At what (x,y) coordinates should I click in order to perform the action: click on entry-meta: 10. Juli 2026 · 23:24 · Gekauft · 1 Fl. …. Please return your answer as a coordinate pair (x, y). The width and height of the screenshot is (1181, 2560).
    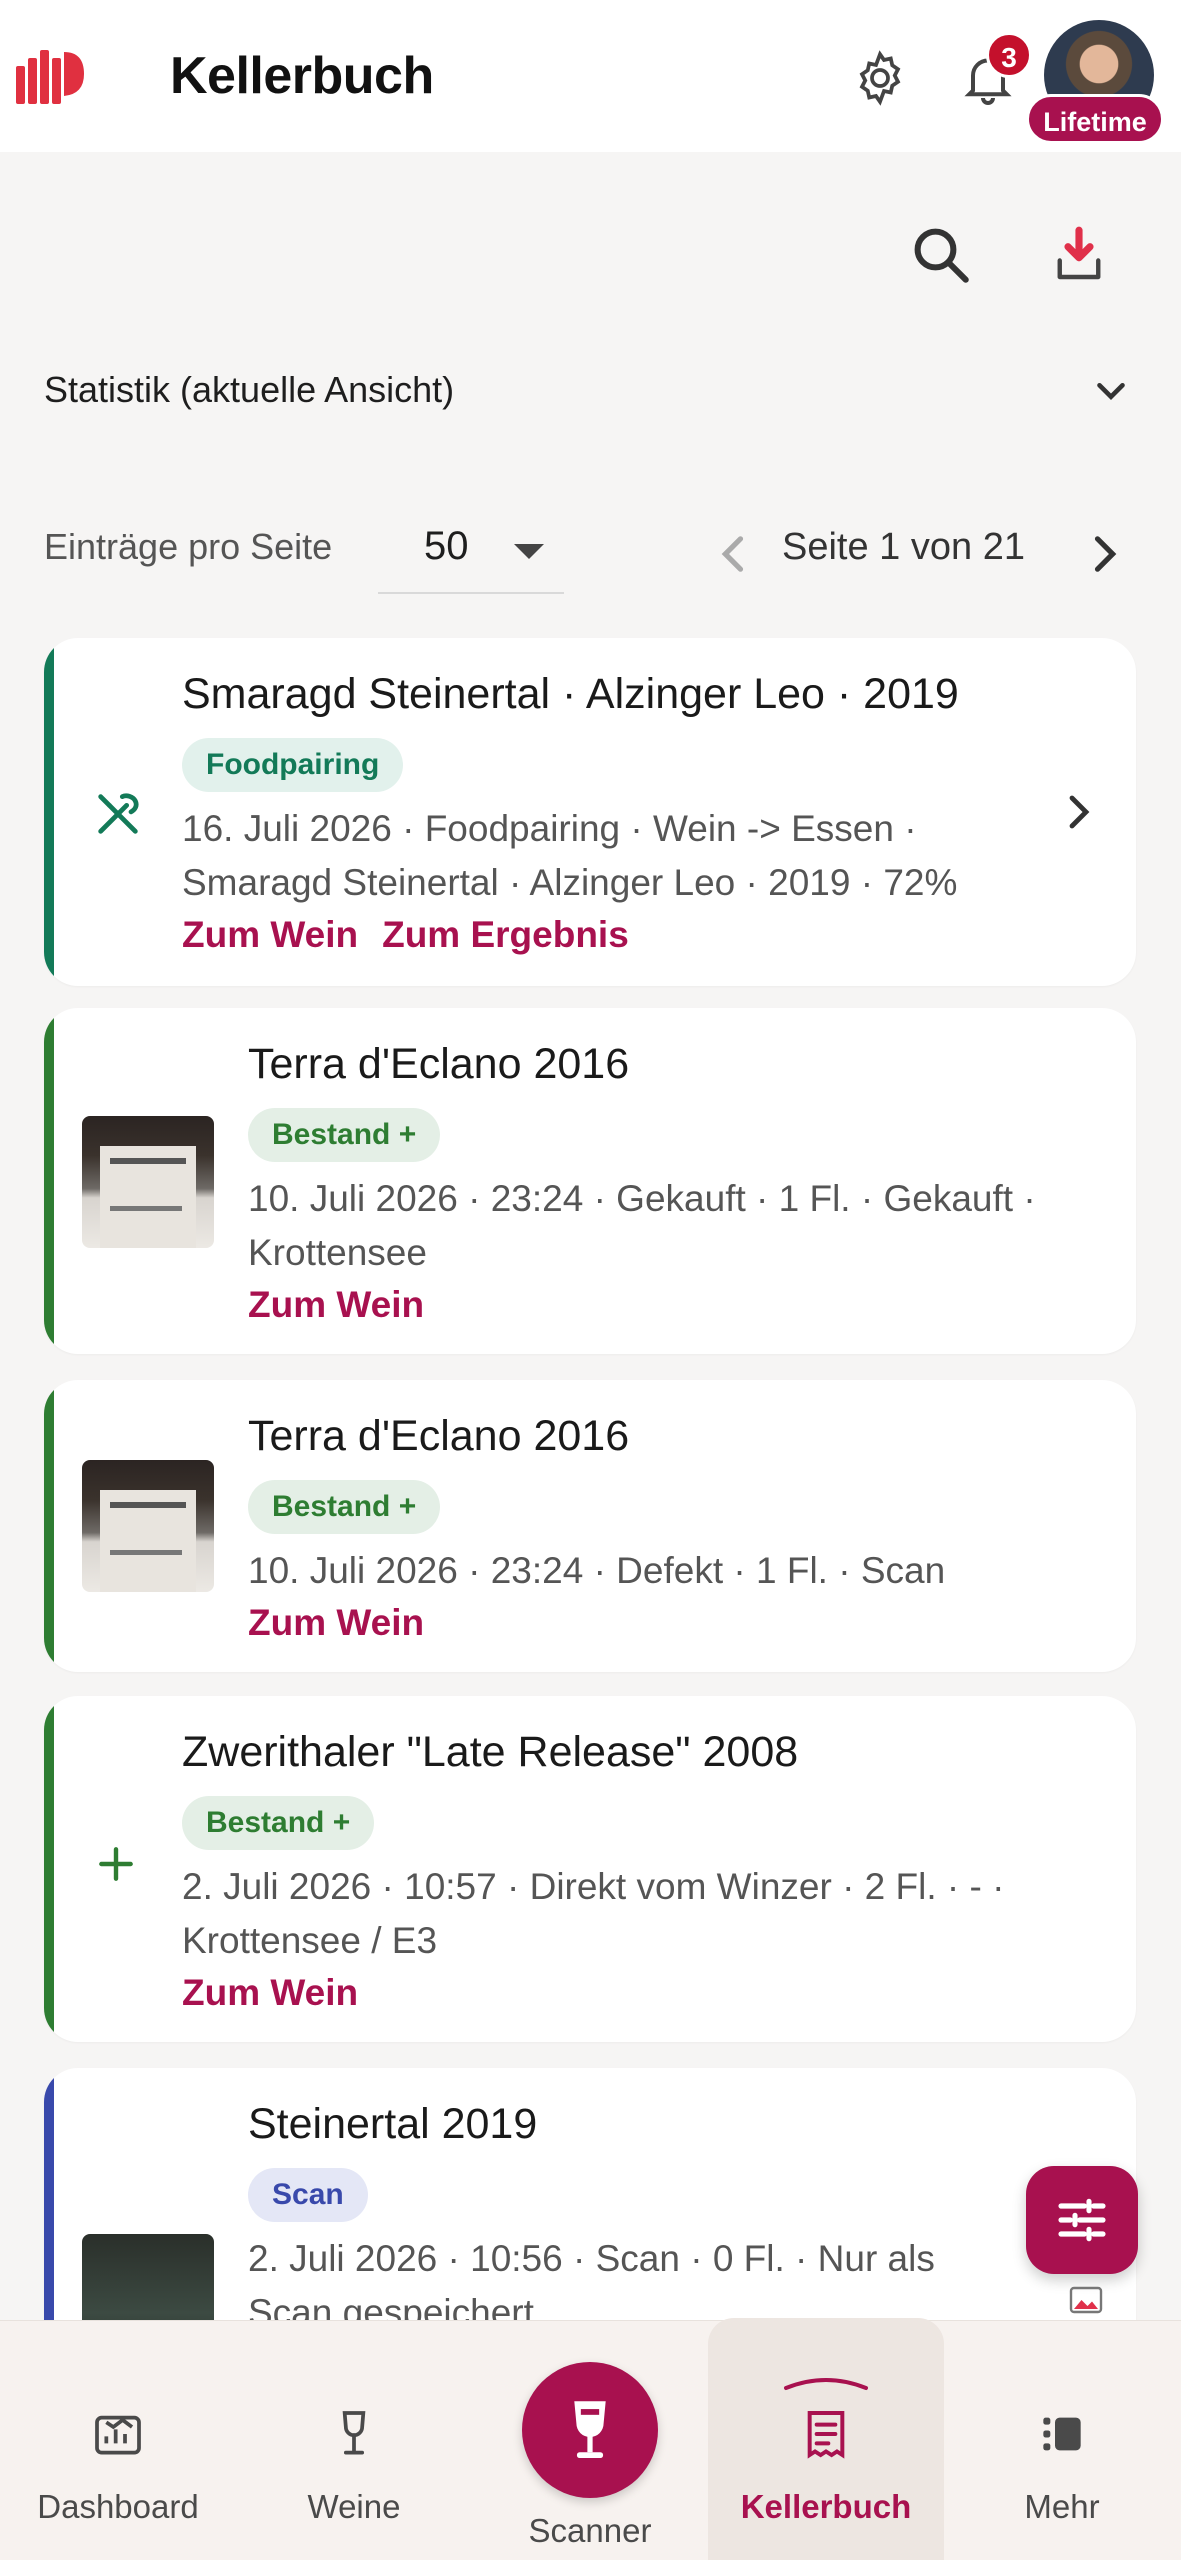
    Looking at the image, I should click on (642, 1226).